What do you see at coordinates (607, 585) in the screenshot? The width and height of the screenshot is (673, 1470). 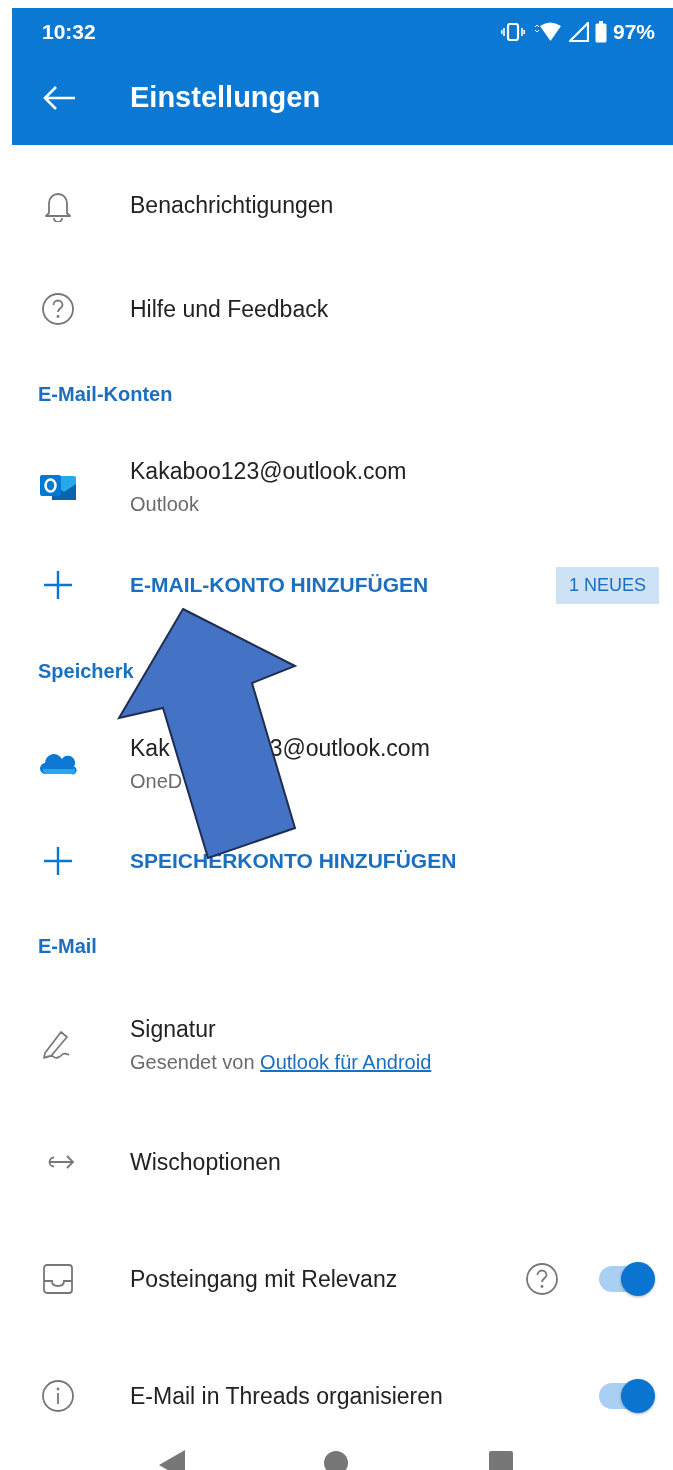 I see `new-count-badge: 1 NEUES` at bounding box center [607, 585].